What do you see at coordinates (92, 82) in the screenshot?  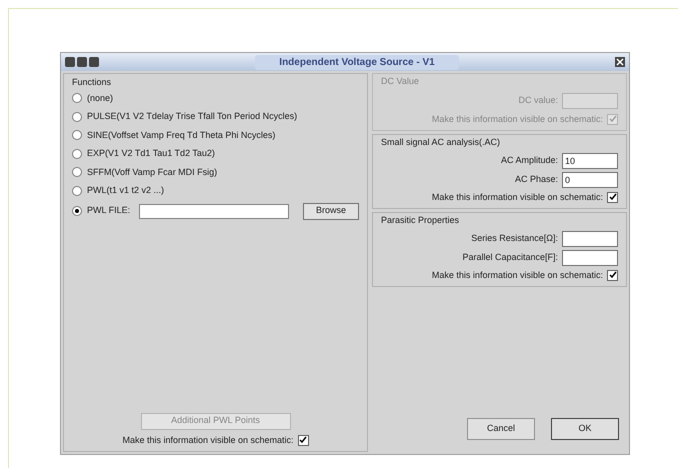 I see `group-title: Functions` at bounding box center [92, 82].